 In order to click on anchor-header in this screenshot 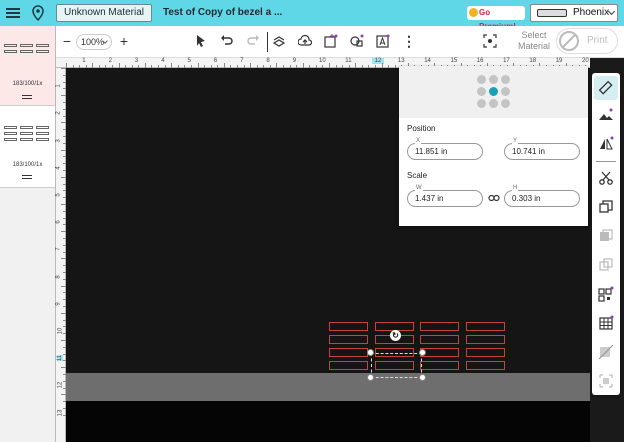, I will do `click(493, 92)`.